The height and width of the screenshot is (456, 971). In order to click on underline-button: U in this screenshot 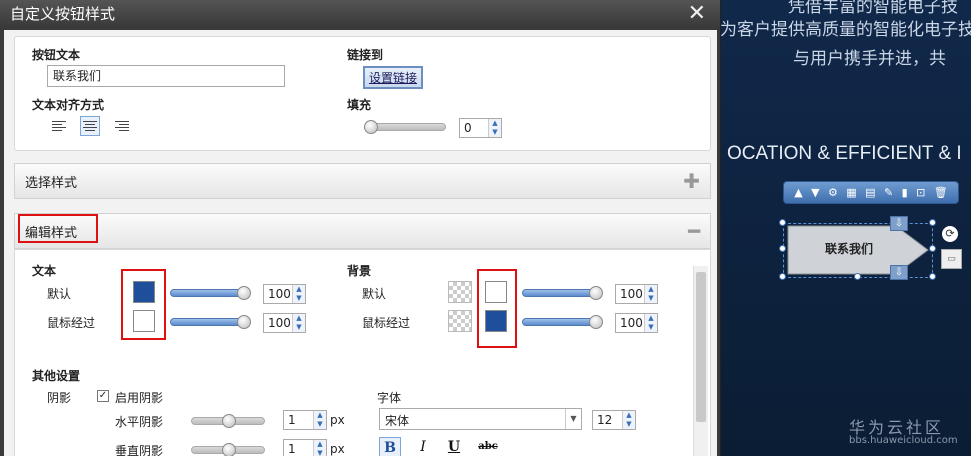, I will do `click(454, 446)`.